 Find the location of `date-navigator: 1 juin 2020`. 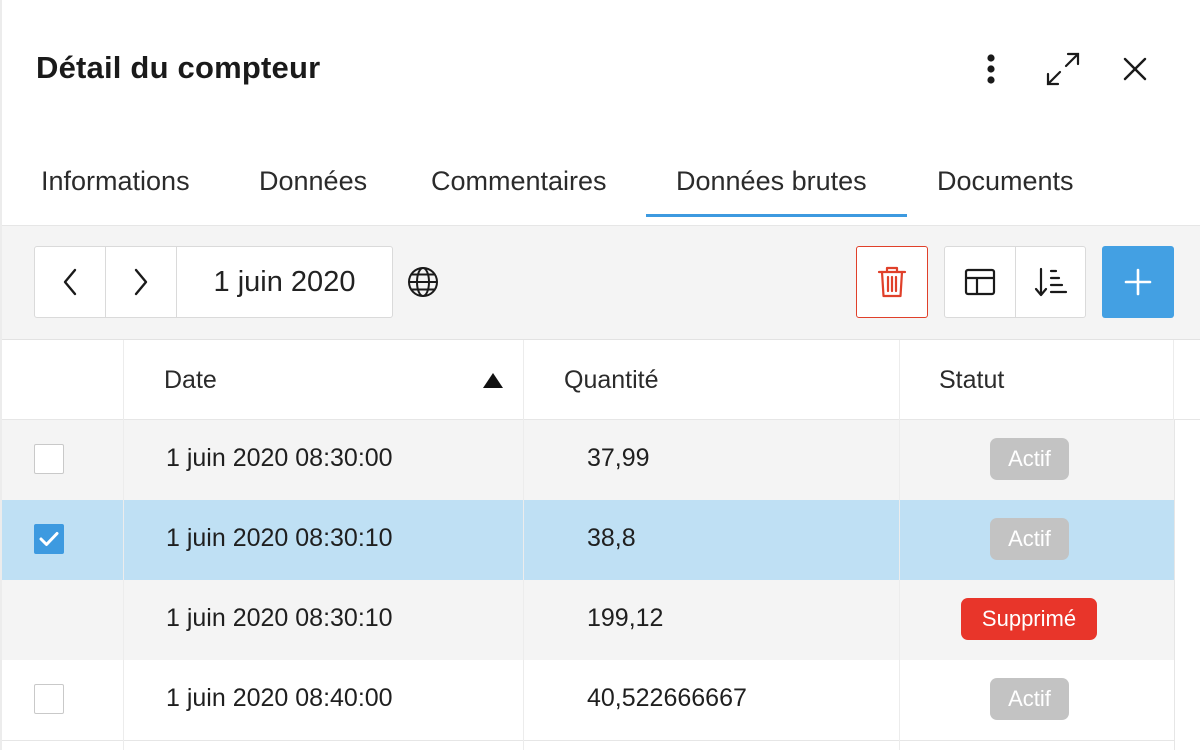

date-navigator: 1 juin 2020 is located at coordinates (213, 282).